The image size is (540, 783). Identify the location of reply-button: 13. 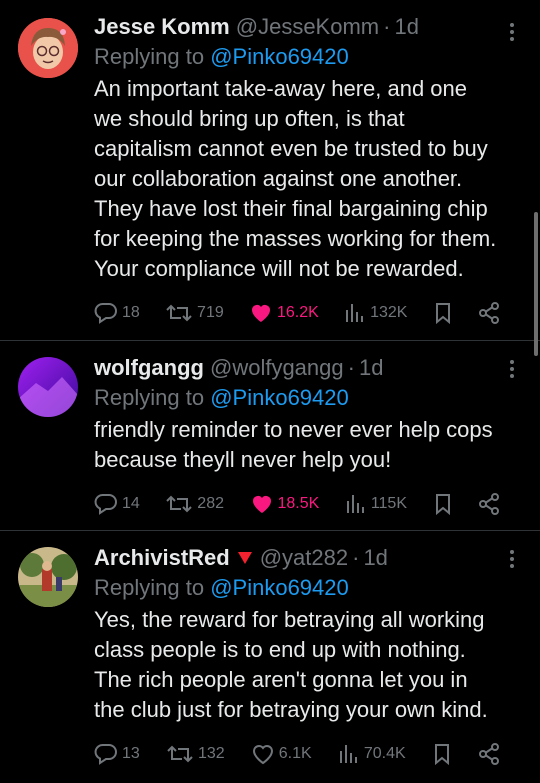
(117, 754).